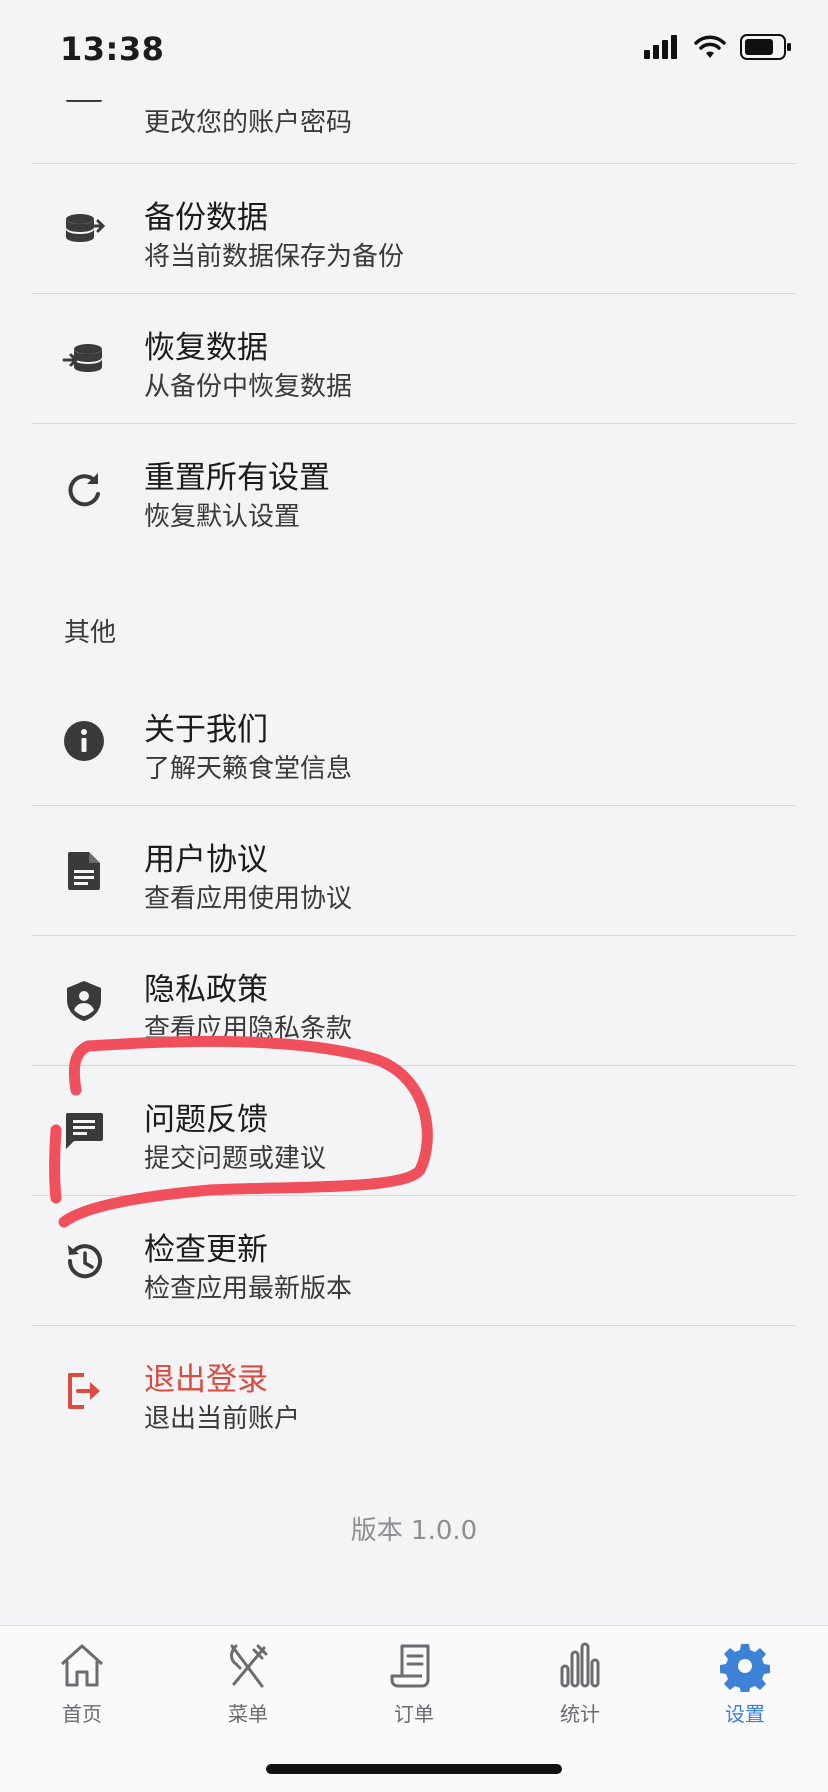 This screenshot has height=1792, width=828. I want to click on shield-user-icon, so click(84, 1001).